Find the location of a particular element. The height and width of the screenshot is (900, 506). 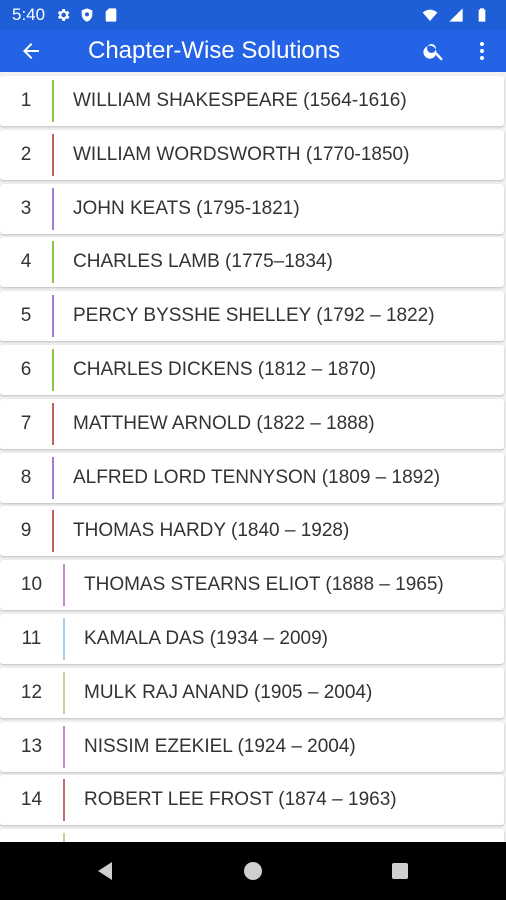

chapter-number: 6 is located at coordinates (26, 369).